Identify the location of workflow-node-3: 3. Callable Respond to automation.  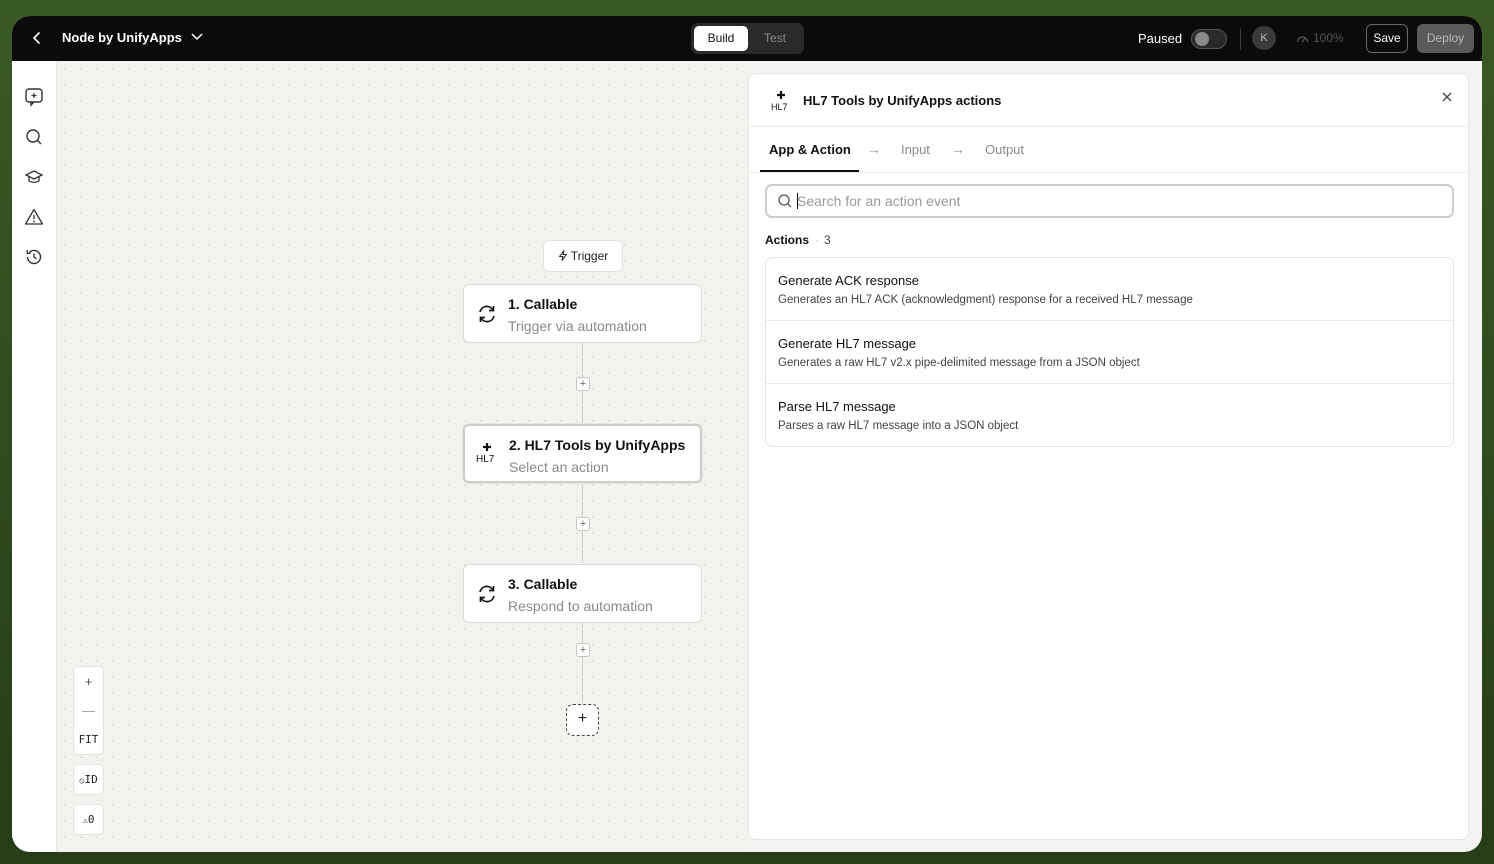
(582, 593).